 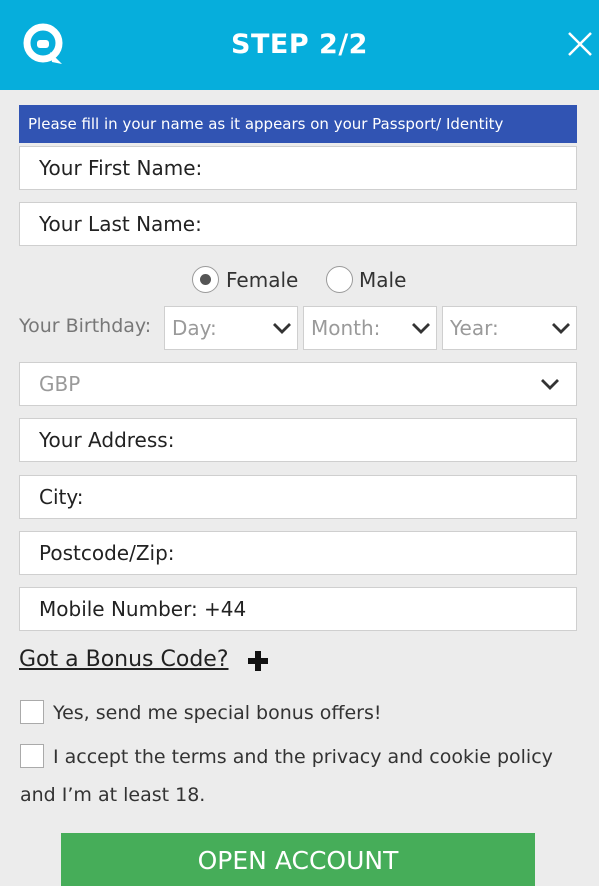 I want to click on birthday-label: Your Birthday:, so click(x=85, y=326).